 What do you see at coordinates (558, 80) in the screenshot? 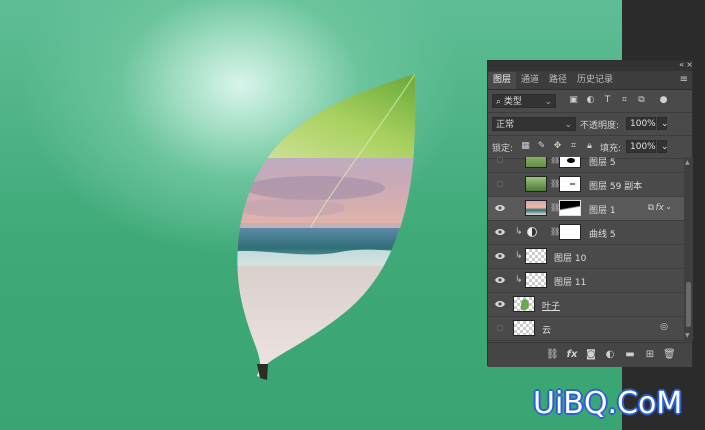
I see `tab-paths: 路径` at bounding box center [558, 80].